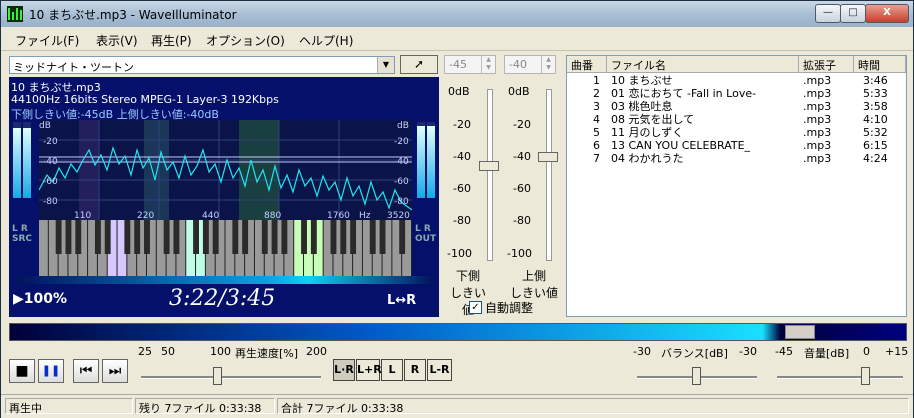 The height and width of the screenshot is (418, 914). I want to click on chevron-down-icon: ▼, so click(385, 65).